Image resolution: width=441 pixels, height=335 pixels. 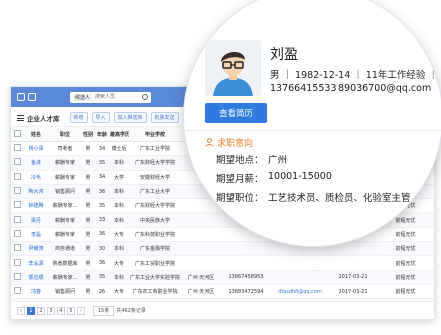 I want to click on table-cell: dfasdhfi@qq.com, so click(x=300, y=292).